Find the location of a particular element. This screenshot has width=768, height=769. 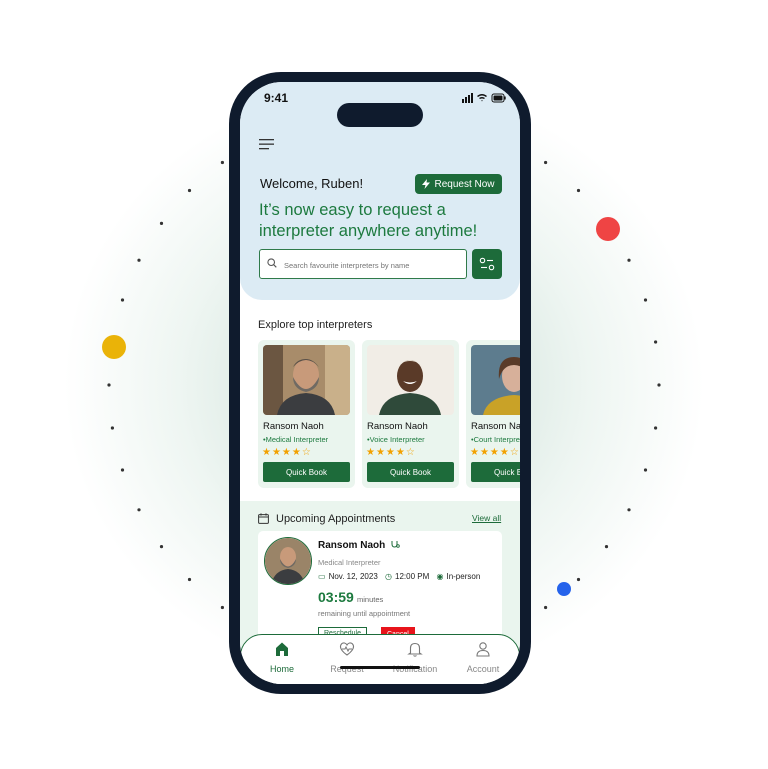

interpreter-role: •Voice Interpreter is located at coordinates (396, 439).